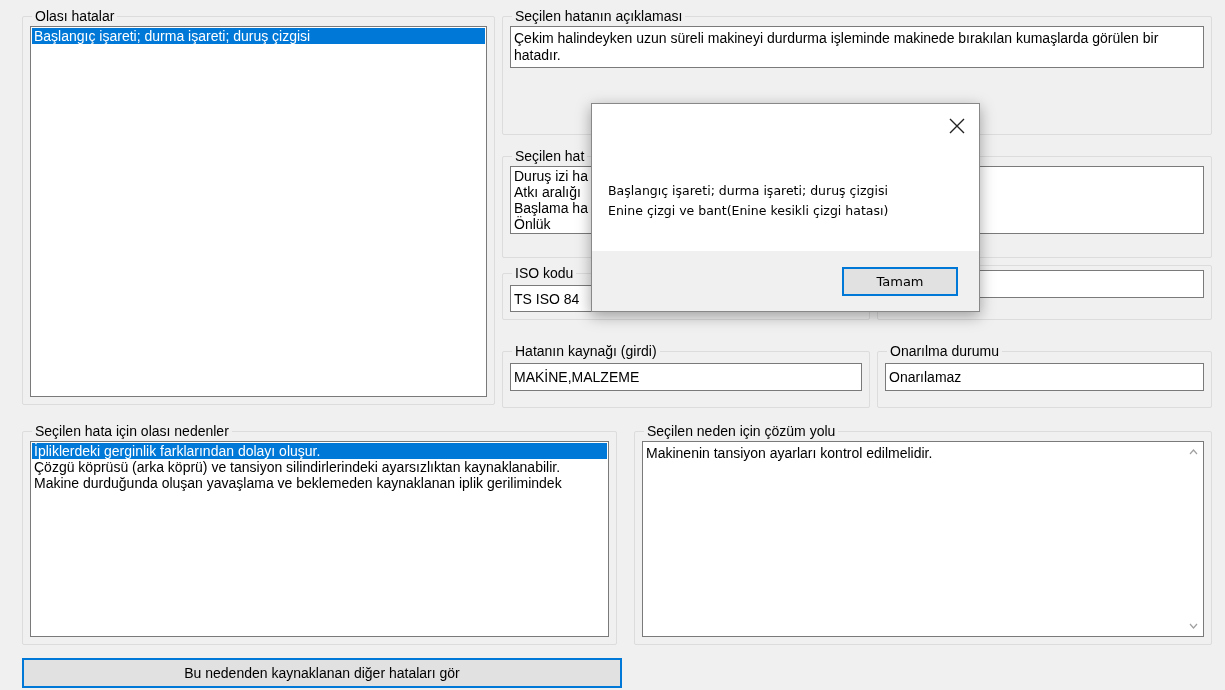 The width and height of the screenshot is (1225, 690). I want to click on scroll-up-icon, so click(1193, 452).